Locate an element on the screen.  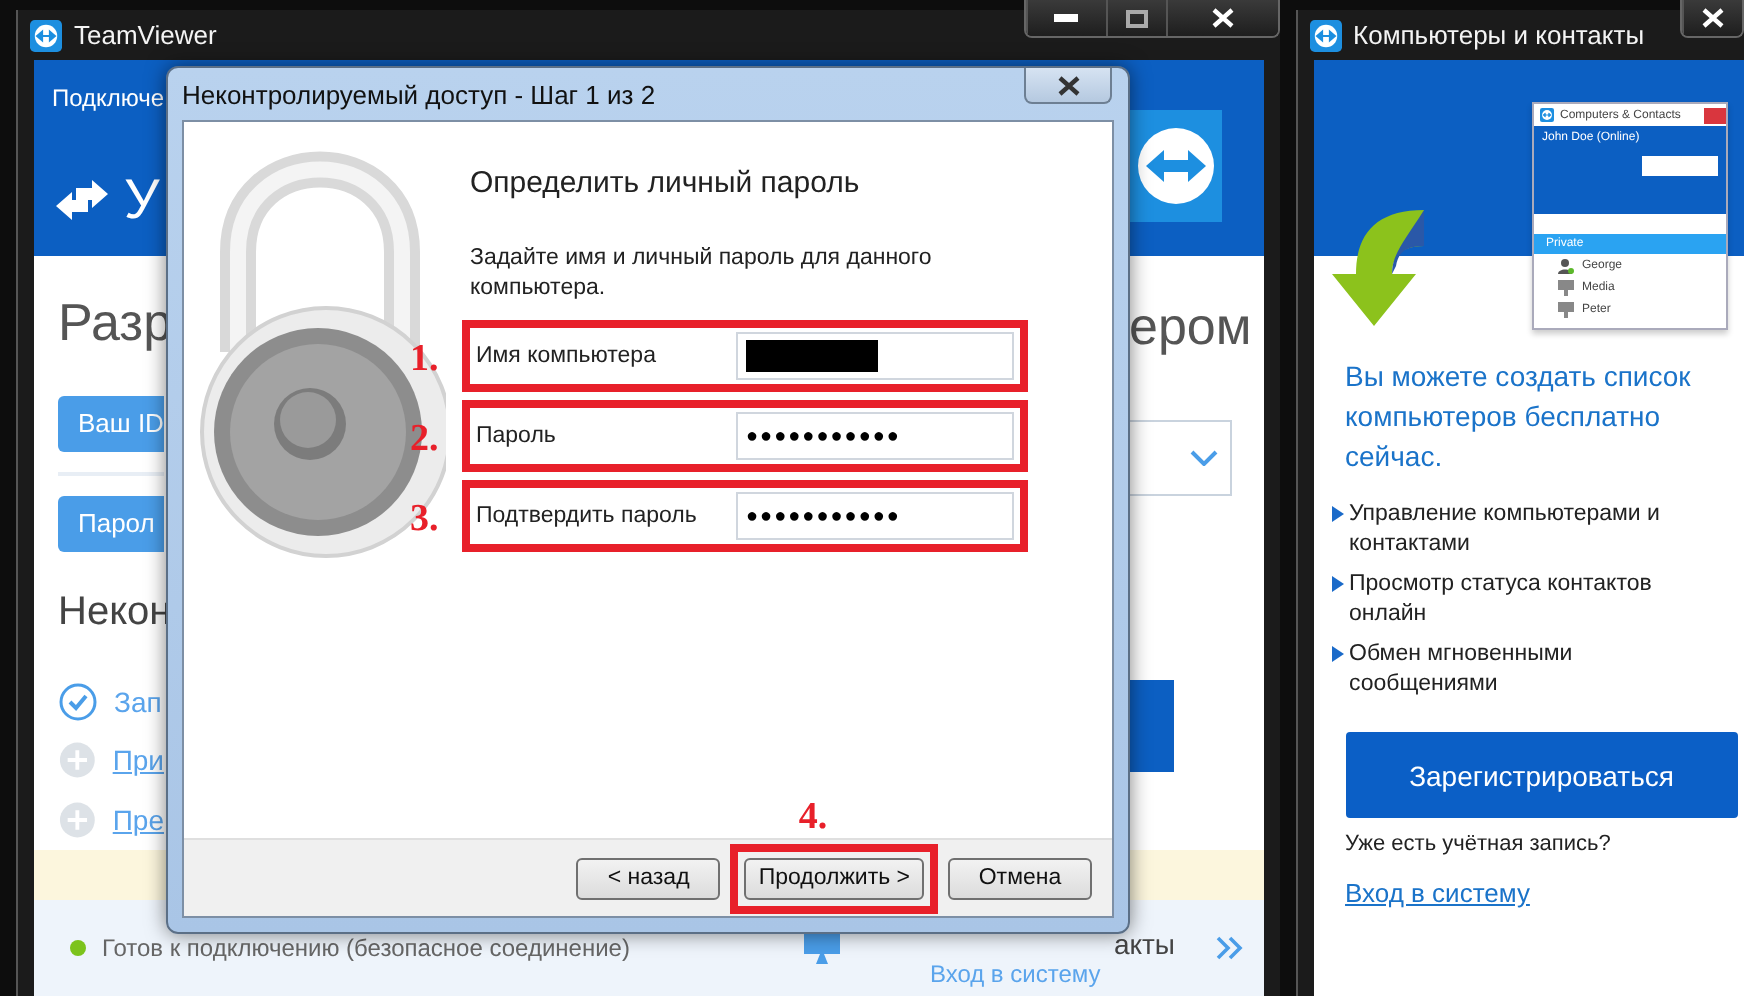
field-label: Пароль is located at coordinates (517, 436).